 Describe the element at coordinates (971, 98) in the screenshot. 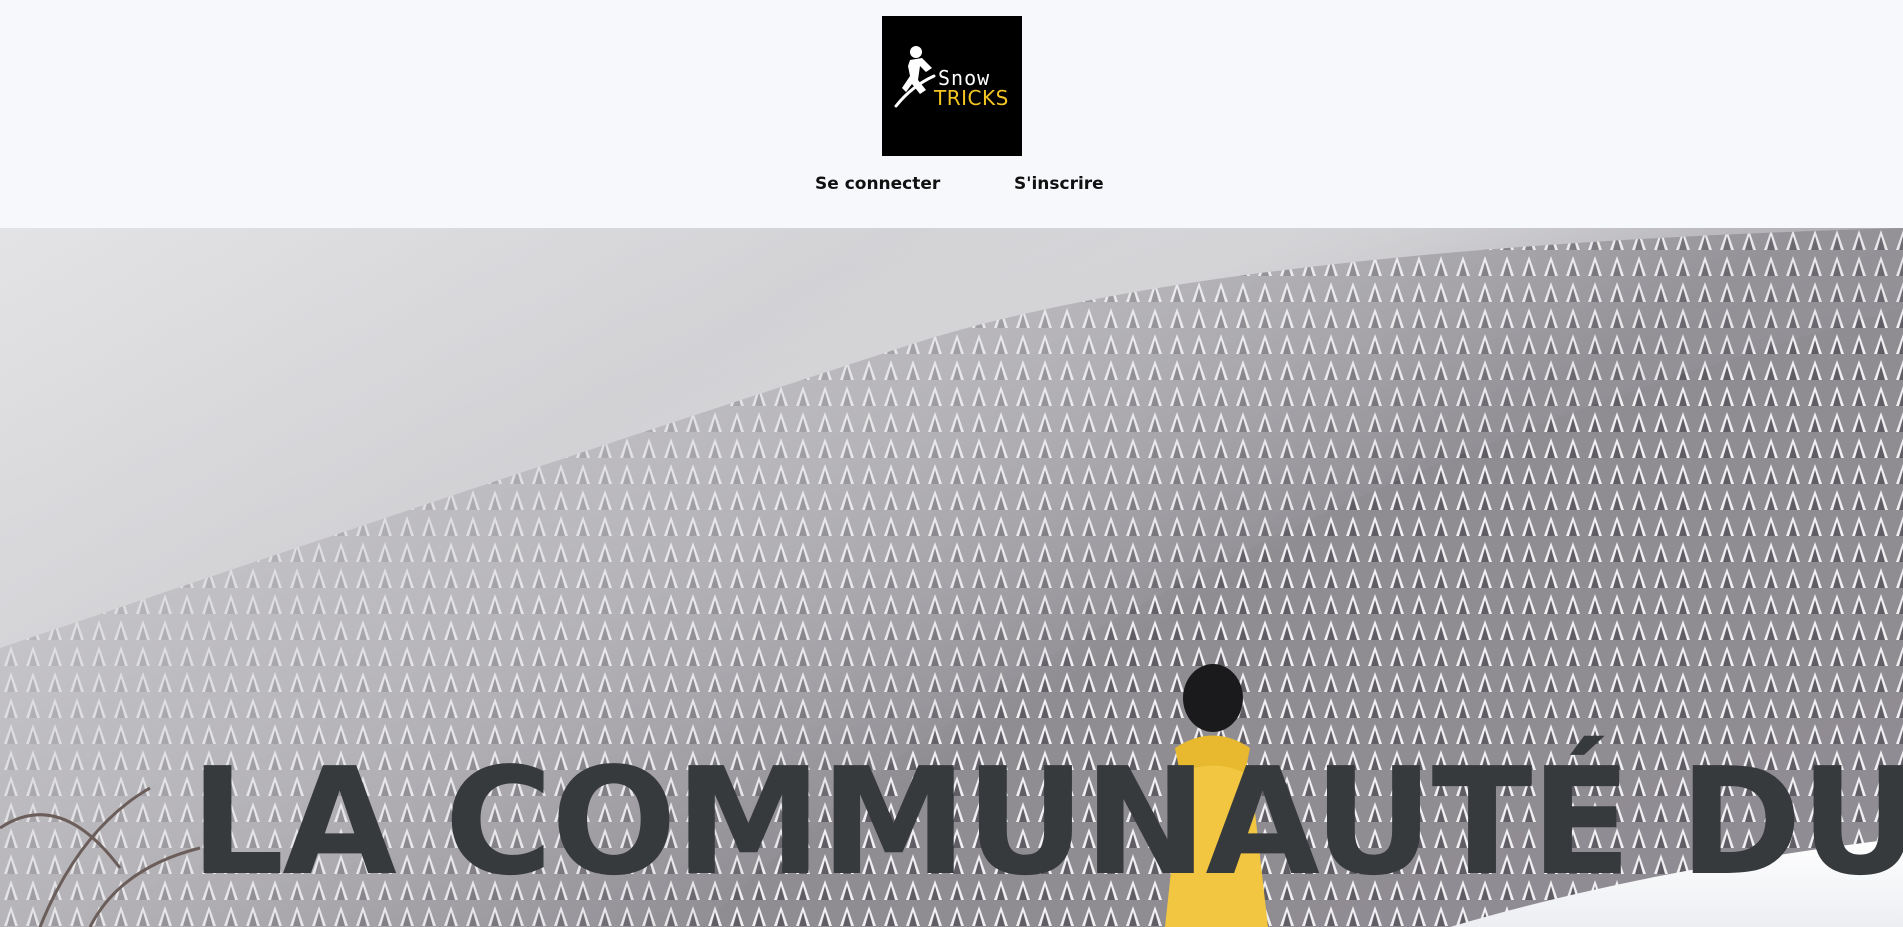

I see `logo-text-tricks: TRICKS` at that location.